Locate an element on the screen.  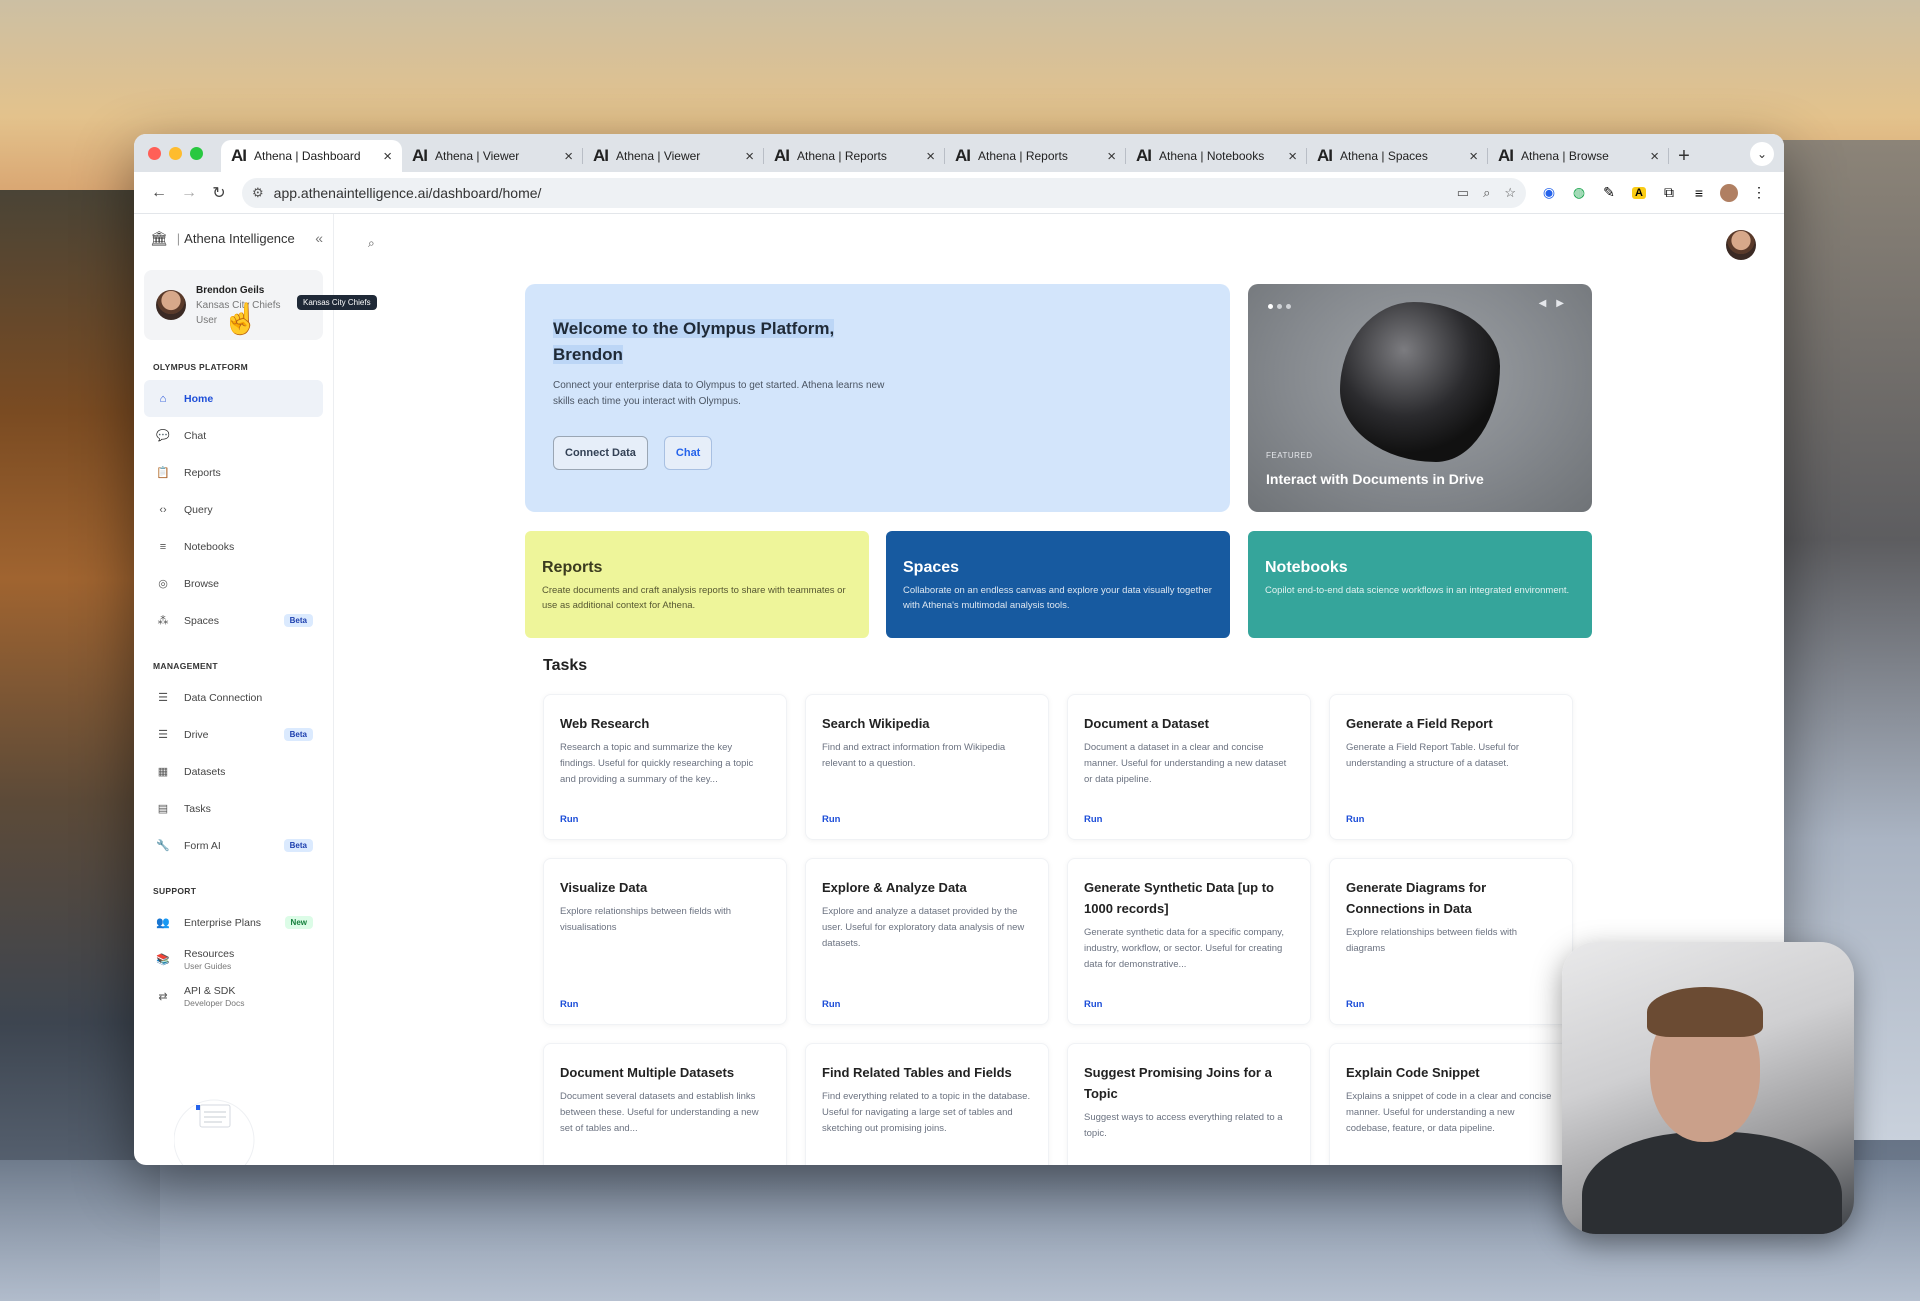
reload-icon: ↻ is located at coordinates (219, 193).